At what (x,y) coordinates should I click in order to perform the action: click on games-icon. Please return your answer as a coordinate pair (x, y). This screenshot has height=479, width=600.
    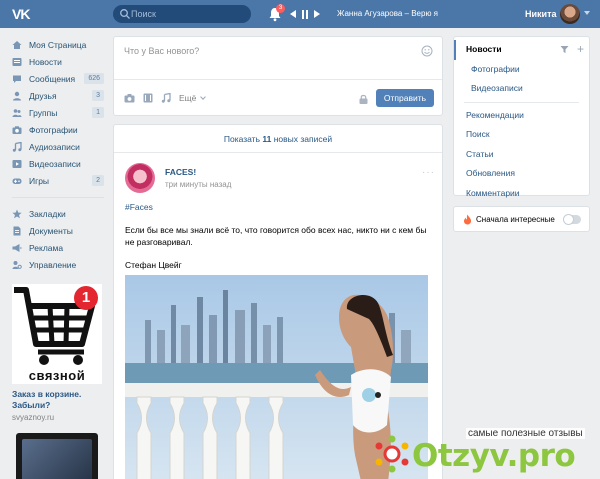
    Looking at the image, I should click on (17, 181).